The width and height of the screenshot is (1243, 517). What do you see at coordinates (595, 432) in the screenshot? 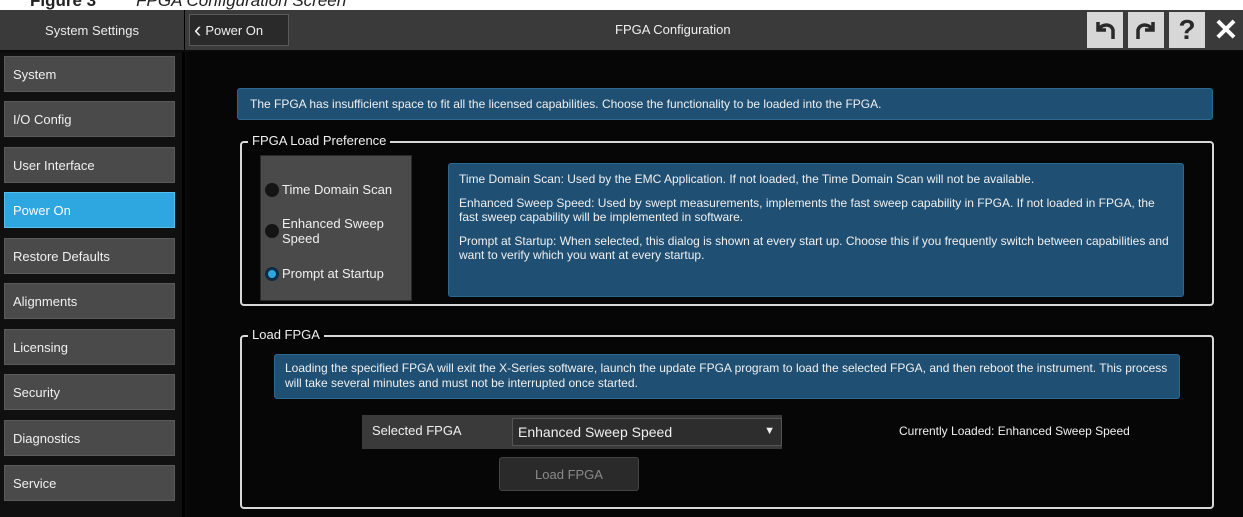
I see `selected-fpga-value: Enhanced Sweep Speed` at bounding box center [595, 432].